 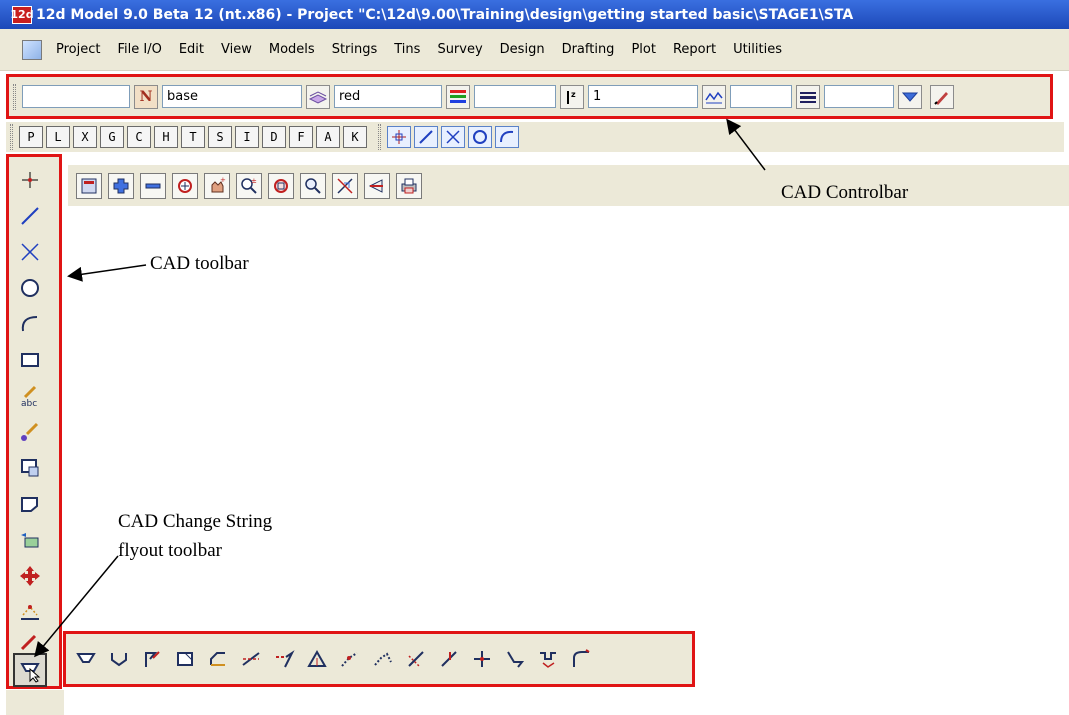 I want to click on z-value-icon: z, so click(x=572, y=96).